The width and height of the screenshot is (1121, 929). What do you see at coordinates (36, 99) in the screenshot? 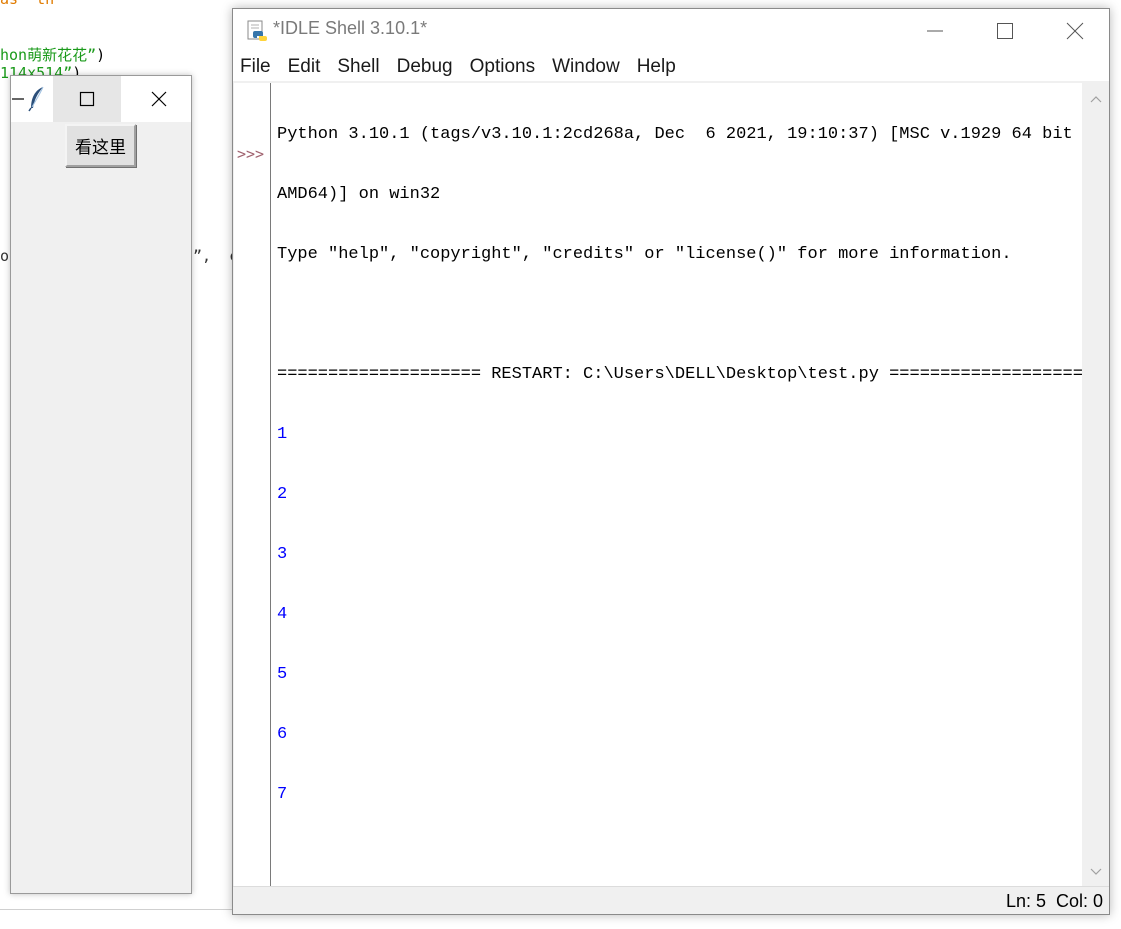
I see `tk-feather-icon` at bounding box center [36, 99].